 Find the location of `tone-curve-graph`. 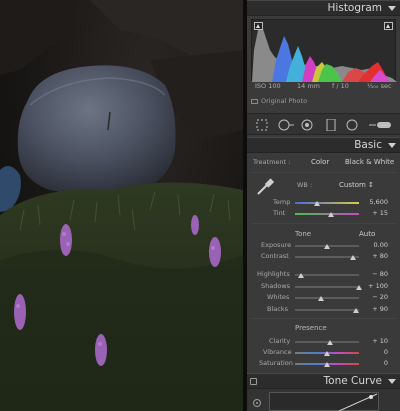

tone-curve-graph is located at coordinates (324, 401).